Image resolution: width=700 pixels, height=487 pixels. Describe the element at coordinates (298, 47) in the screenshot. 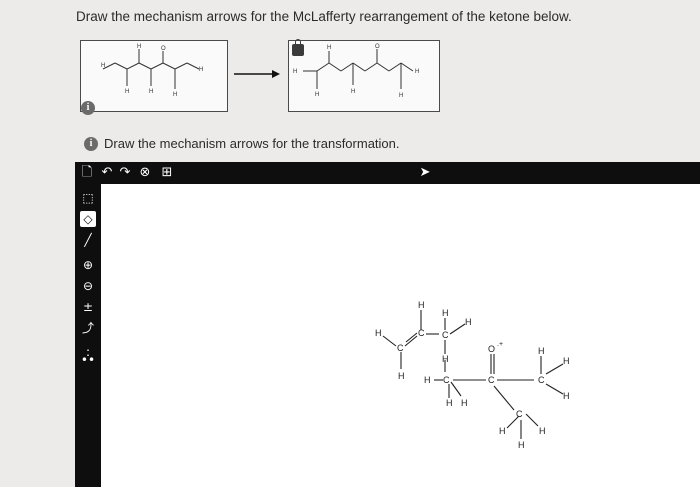

I see `lock-icon` at that location.